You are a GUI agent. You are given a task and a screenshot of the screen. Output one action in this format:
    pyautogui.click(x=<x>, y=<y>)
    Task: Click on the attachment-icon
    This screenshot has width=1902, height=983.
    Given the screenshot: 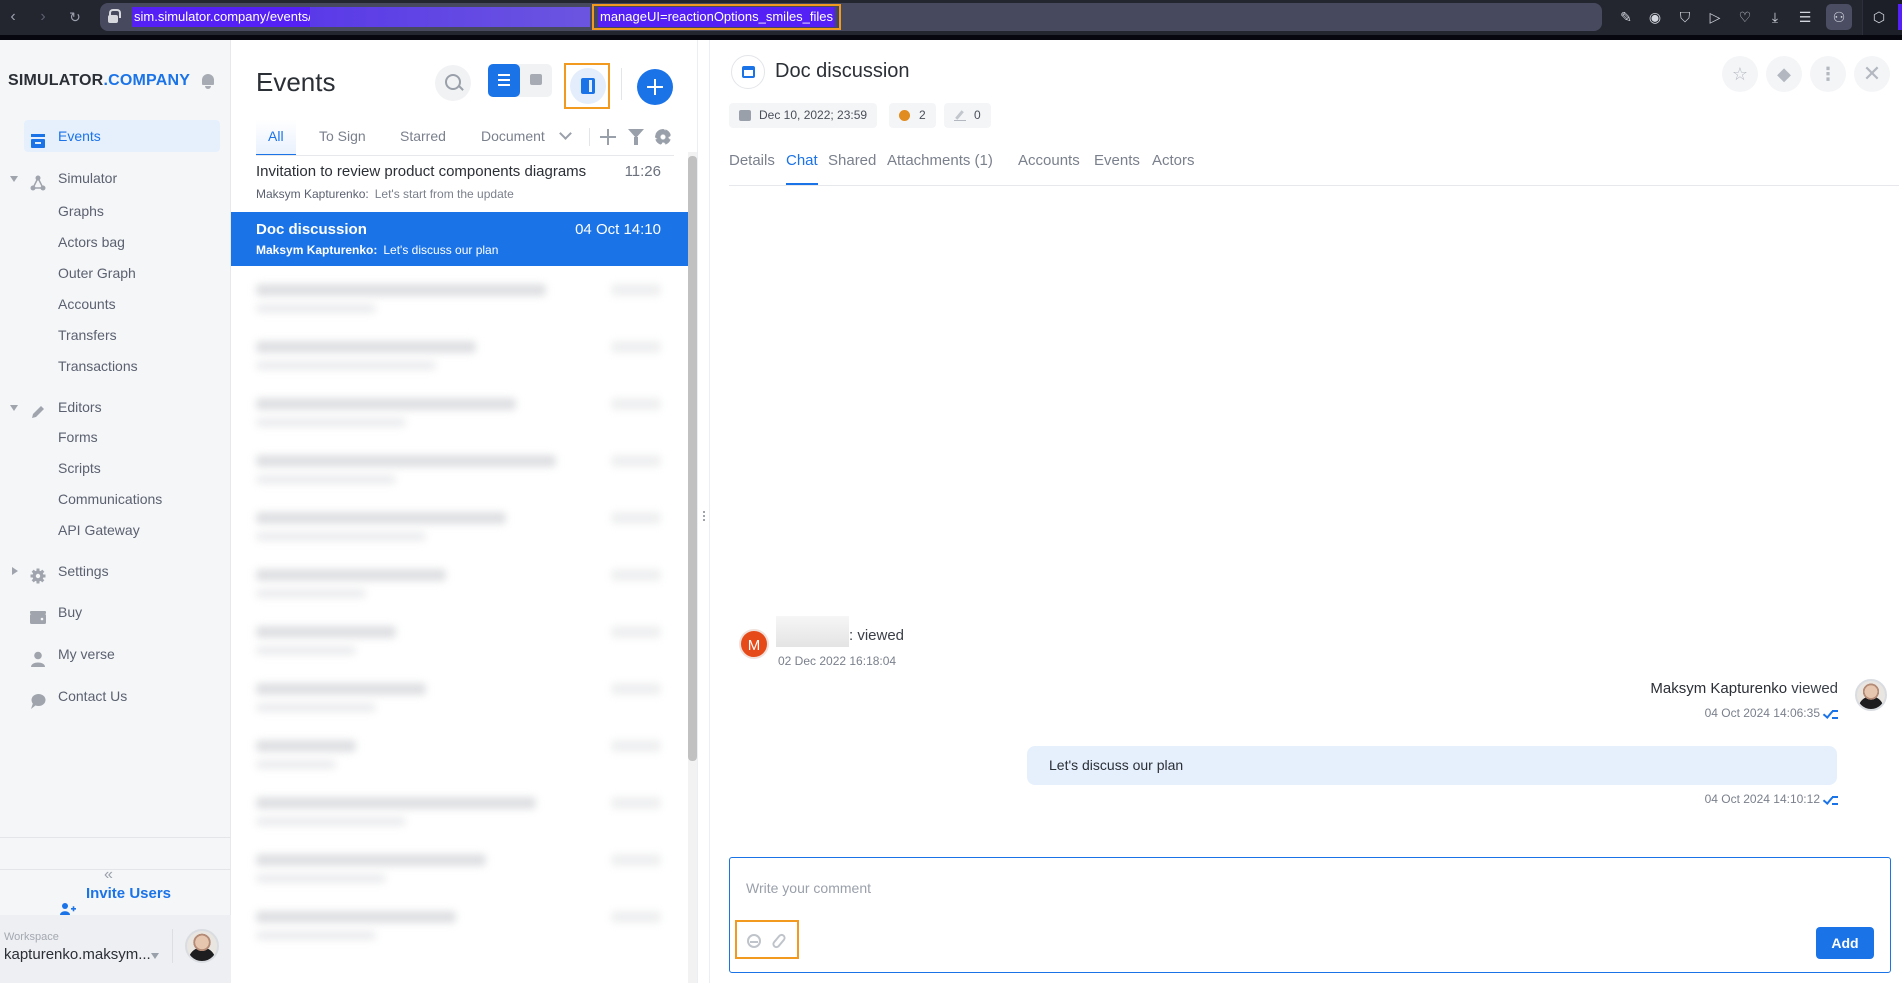 What is the action you would take?
    pyautogui.click(x=779, y=941)
    